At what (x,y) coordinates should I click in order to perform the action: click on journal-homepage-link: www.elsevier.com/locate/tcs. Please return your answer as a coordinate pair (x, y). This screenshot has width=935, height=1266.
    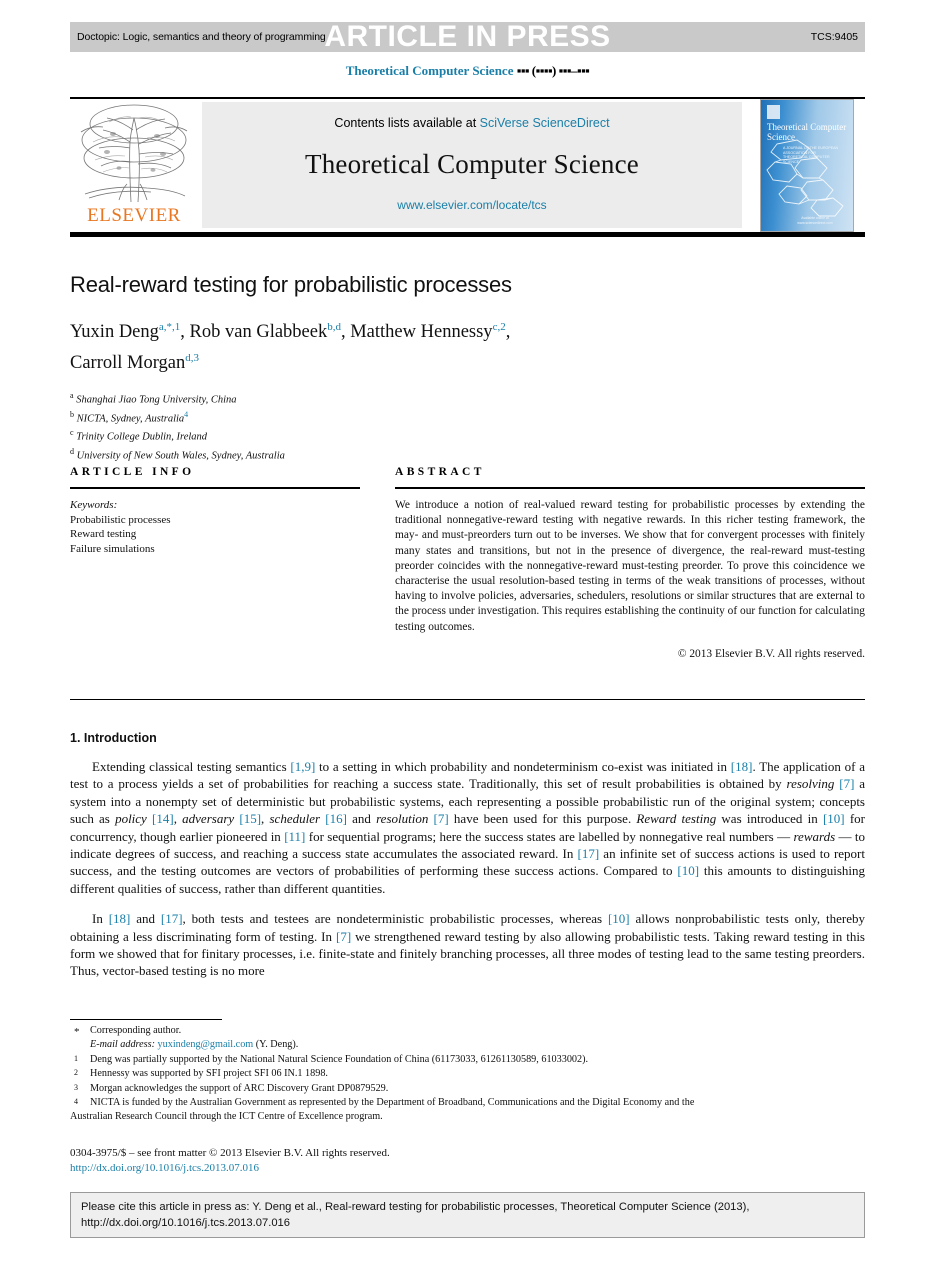
    Looking at the image, I should click on (471, 205).